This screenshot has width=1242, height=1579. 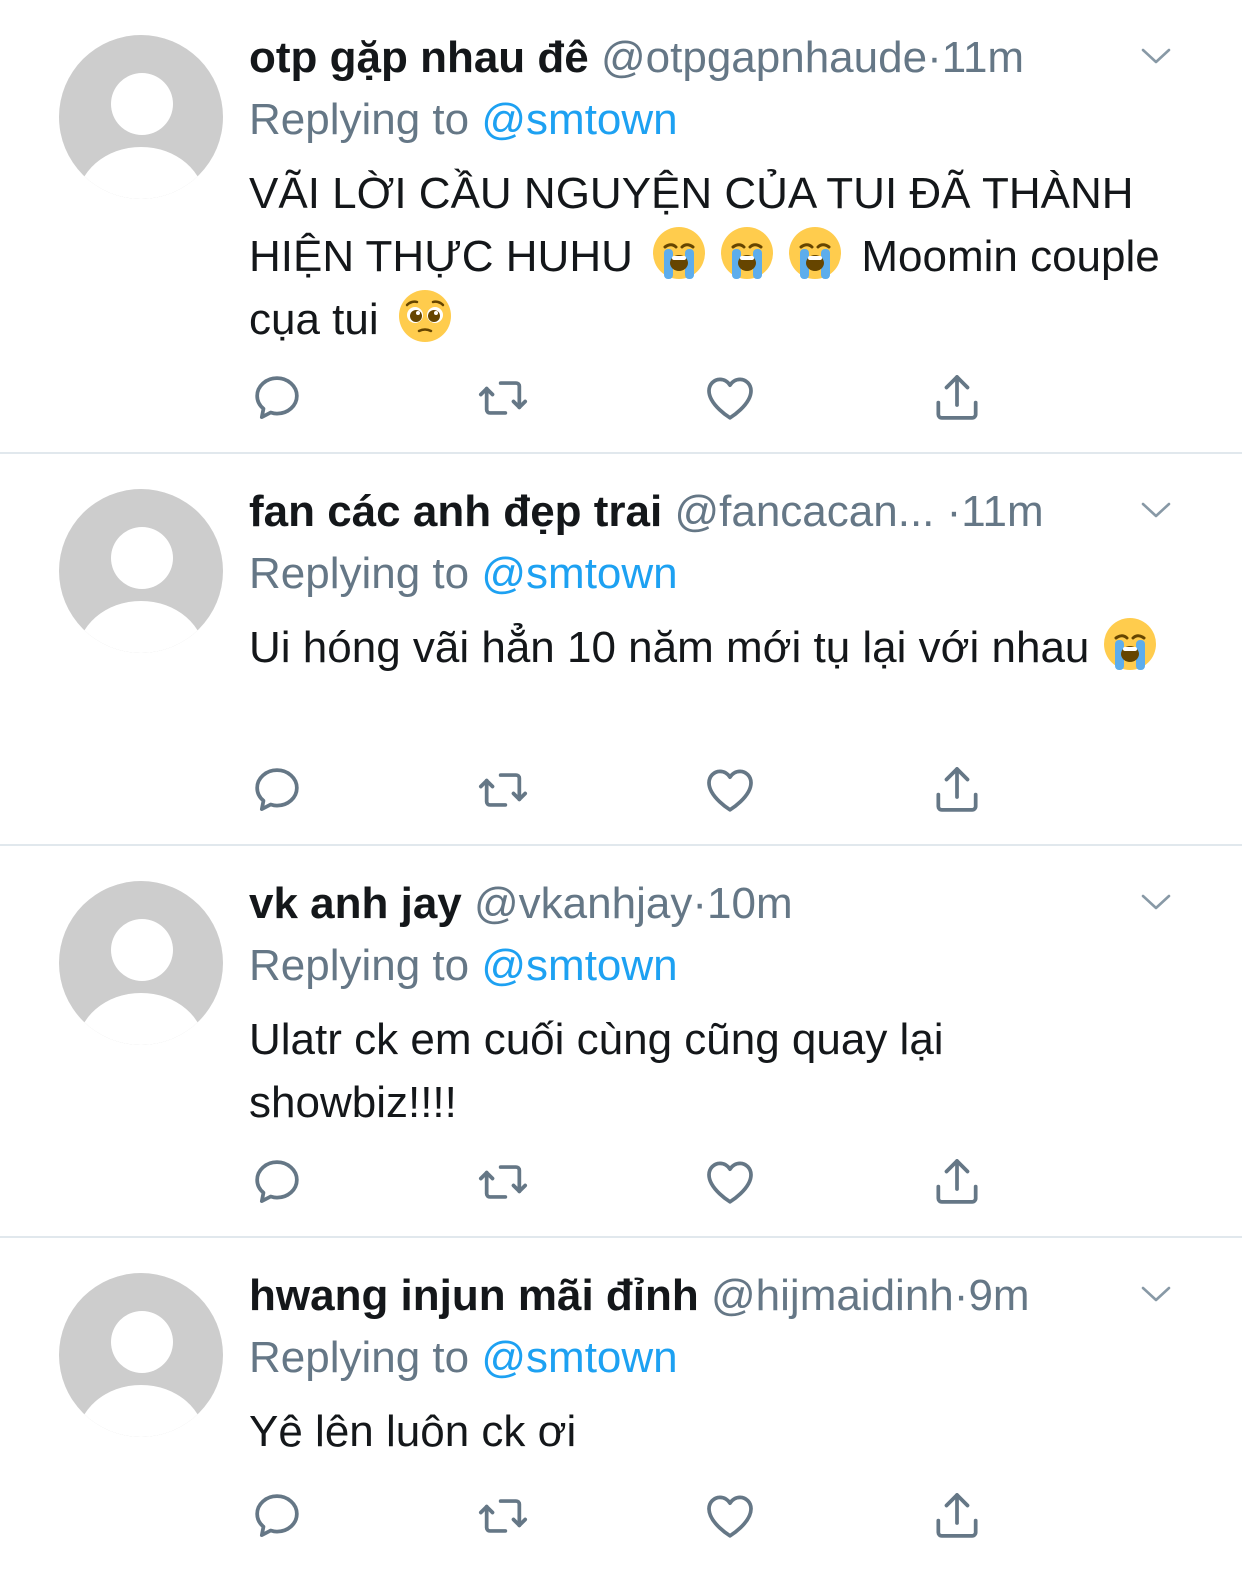 What do you see at coordinates (750, 903) in the screenshot?
I see `timestamp: 10m` at bounding box center [750, 903].